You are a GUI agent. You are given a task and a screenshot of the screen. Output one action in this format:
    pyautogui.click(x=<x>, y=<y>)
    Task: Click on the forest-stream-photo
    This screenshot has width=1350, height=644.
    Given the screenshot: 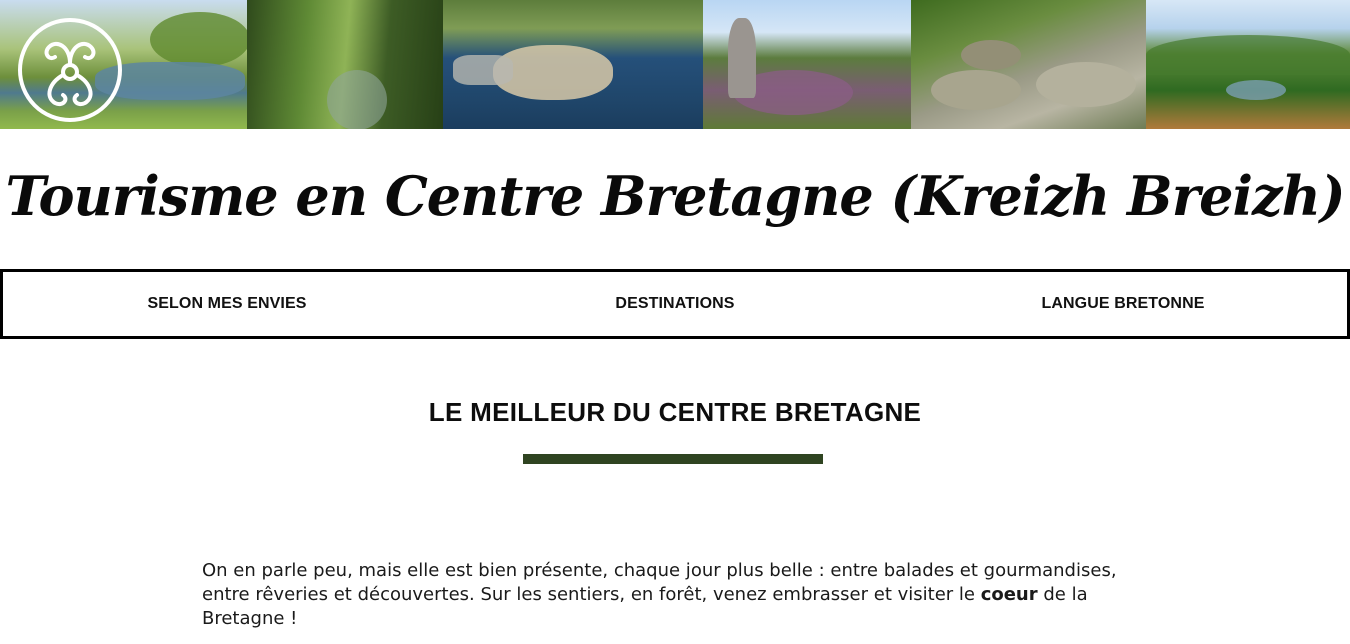 What is the action you would take?
    pyautogui.click(x=345, y=64)
    